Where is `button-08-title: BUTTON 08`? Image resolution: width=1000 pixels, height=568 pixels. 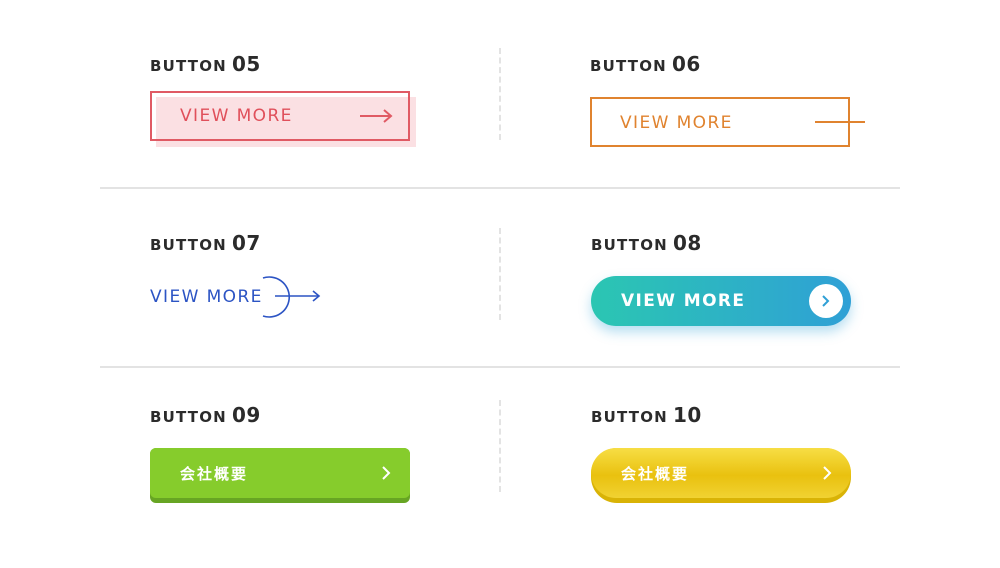
button-08-title: BUTTON 08 is located at coordinates (646, 243).